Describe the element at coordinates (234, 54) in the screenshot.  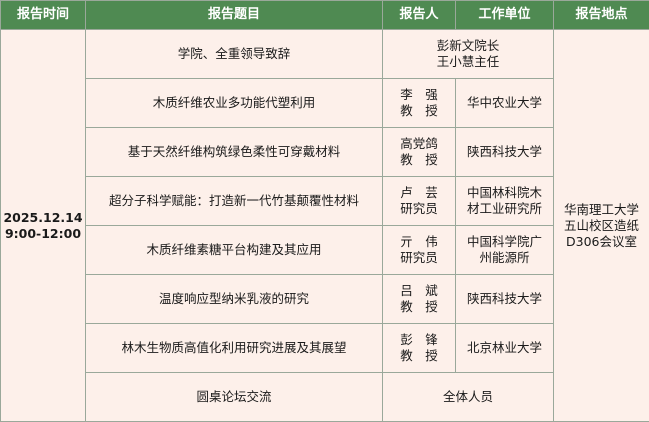
I see `topic-cell: 学院、全重领导致辞` at that location.